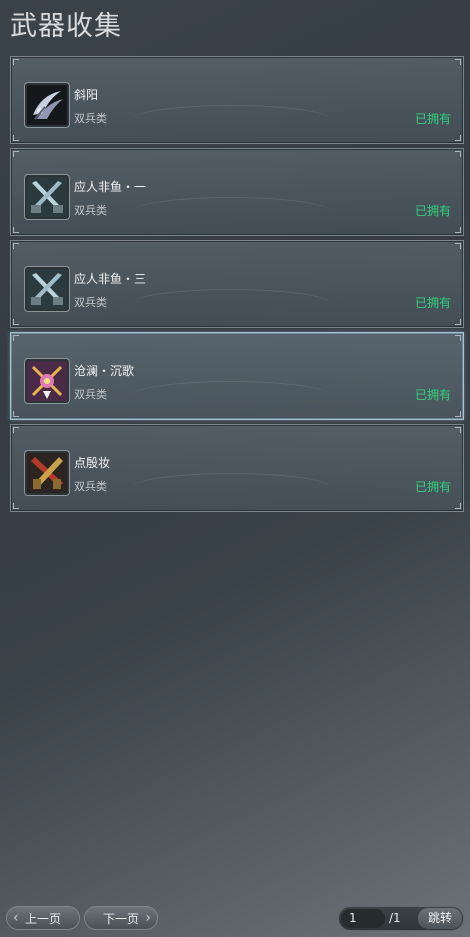 Image resolution: width=470 pixels, height=937 pixels. I want to click on prev-page-label: 上一页, so click(42, 918).